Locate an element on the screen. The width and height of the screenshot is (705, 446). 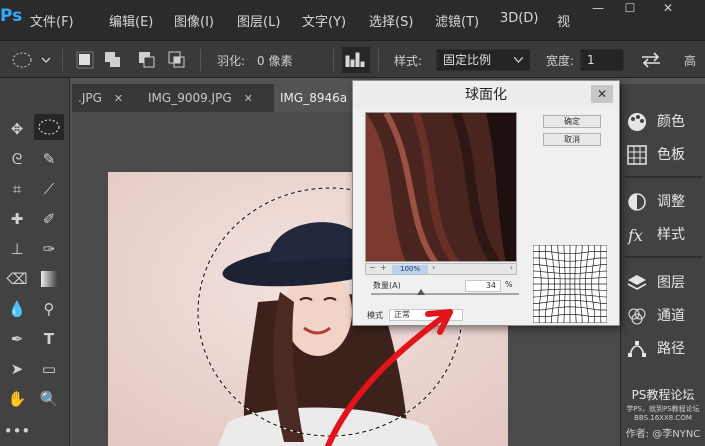
type-tool-icon: T is located at coordinates (49, 339).